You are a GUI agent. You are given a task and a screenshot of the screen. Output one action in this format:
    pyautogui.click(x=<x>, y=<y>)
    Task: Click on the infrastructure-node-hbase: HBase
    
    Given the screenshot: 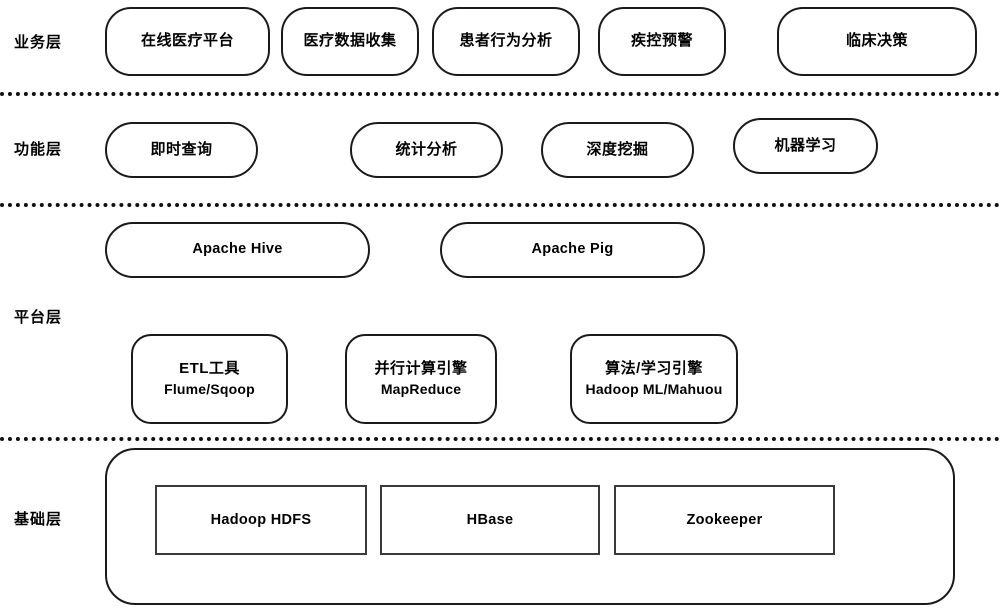 What is the action you would take?
    pyautogui.click(x=490, y=520)
    